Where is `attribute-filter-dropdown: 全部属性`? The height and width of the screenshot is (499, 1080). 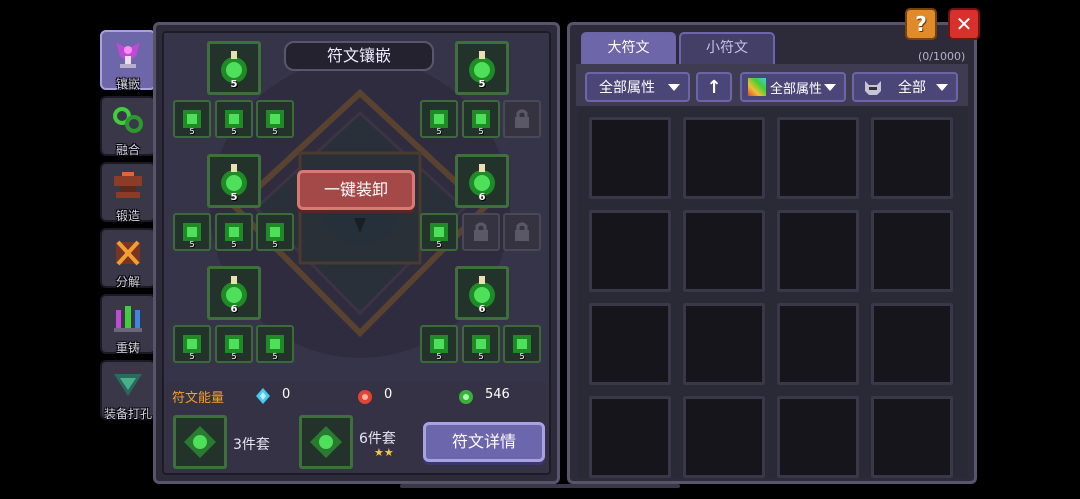
attribute-filter-dropdown: 全部属性 is located at coordinates (637, 87).